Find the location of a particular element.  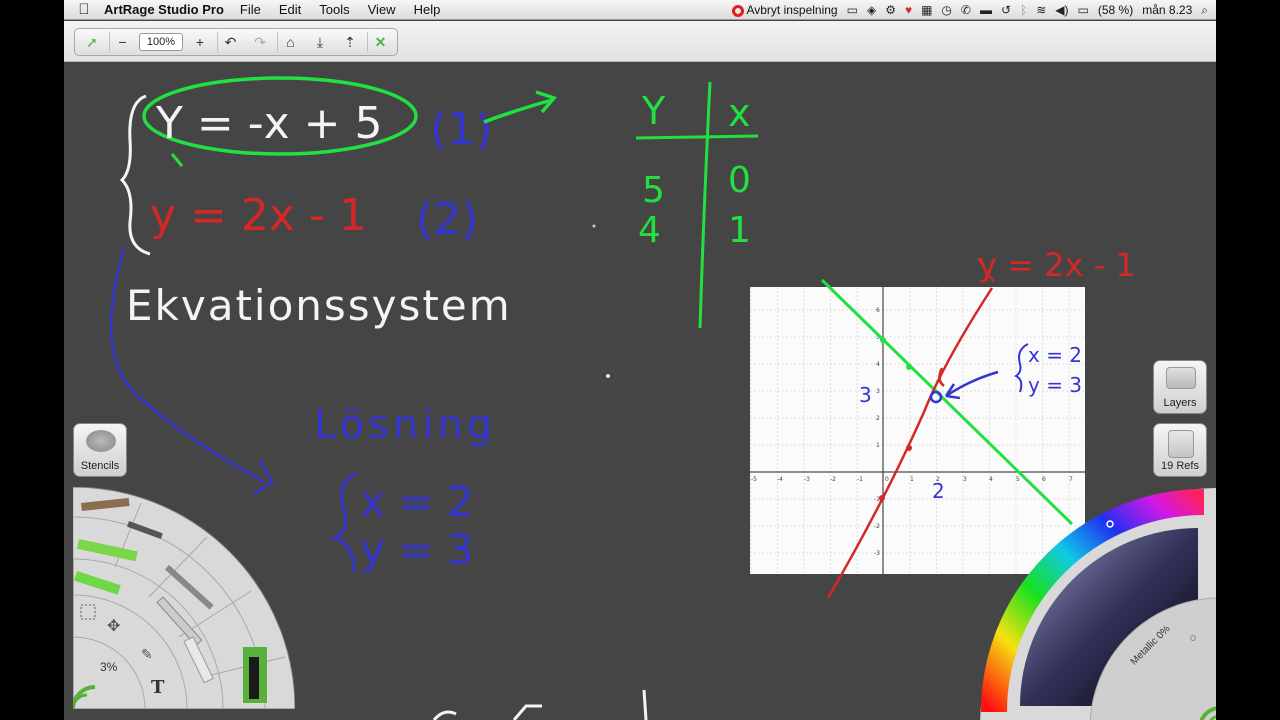

clock: mån 8.23 is located at coordinates (1167, 10).